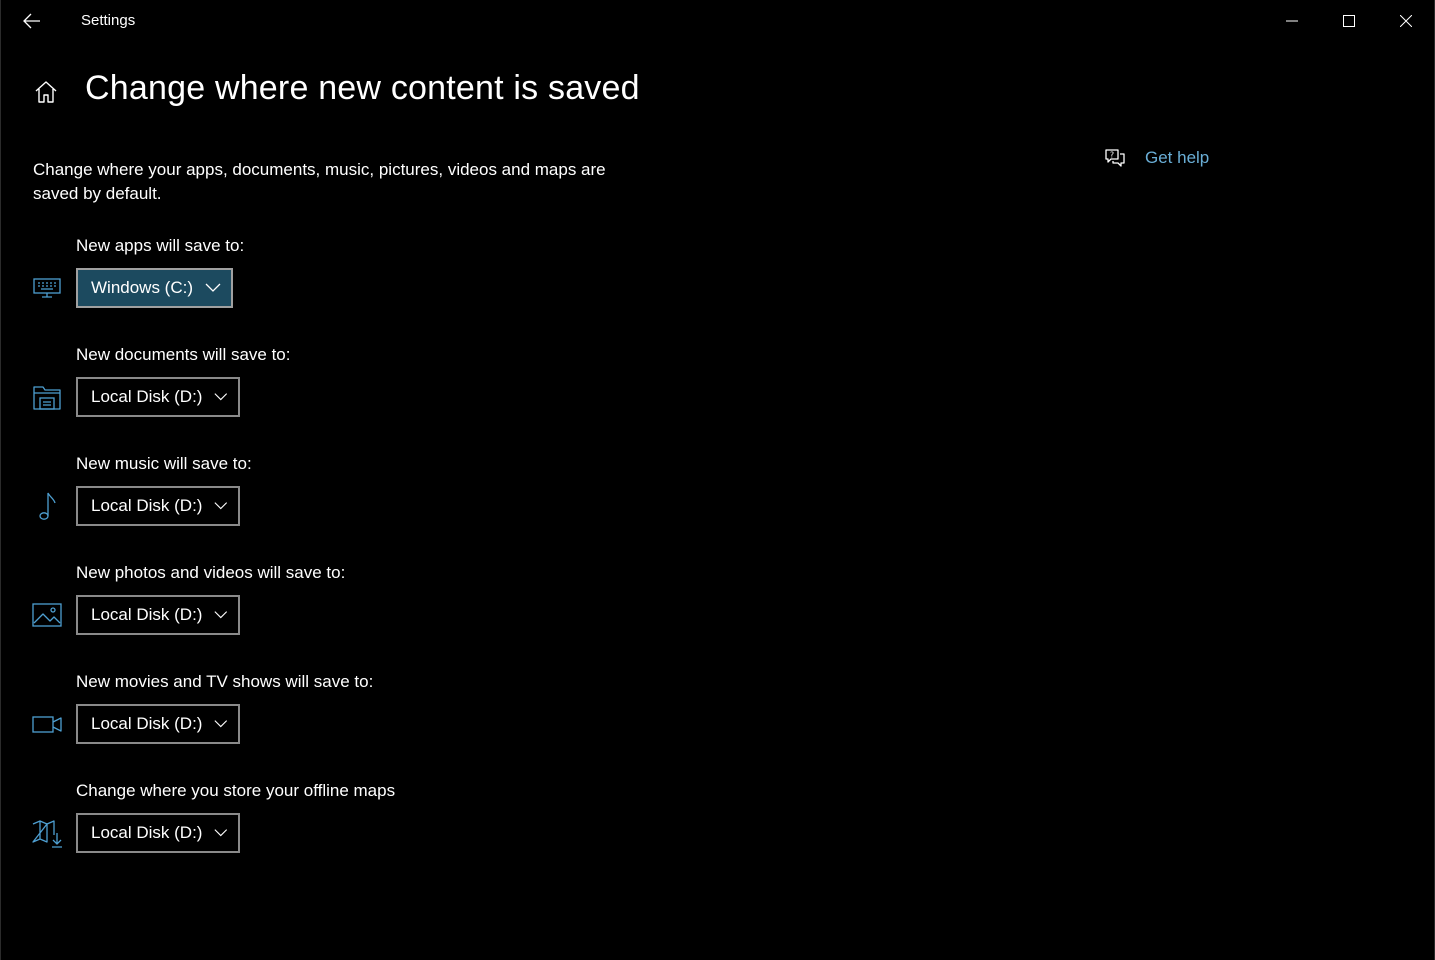 Image resolution: width=1435 pixels, height=960 pixels. Describe the element at coordinates (47, 724) in the screenshot. I see `video-camera-icon` at that location.